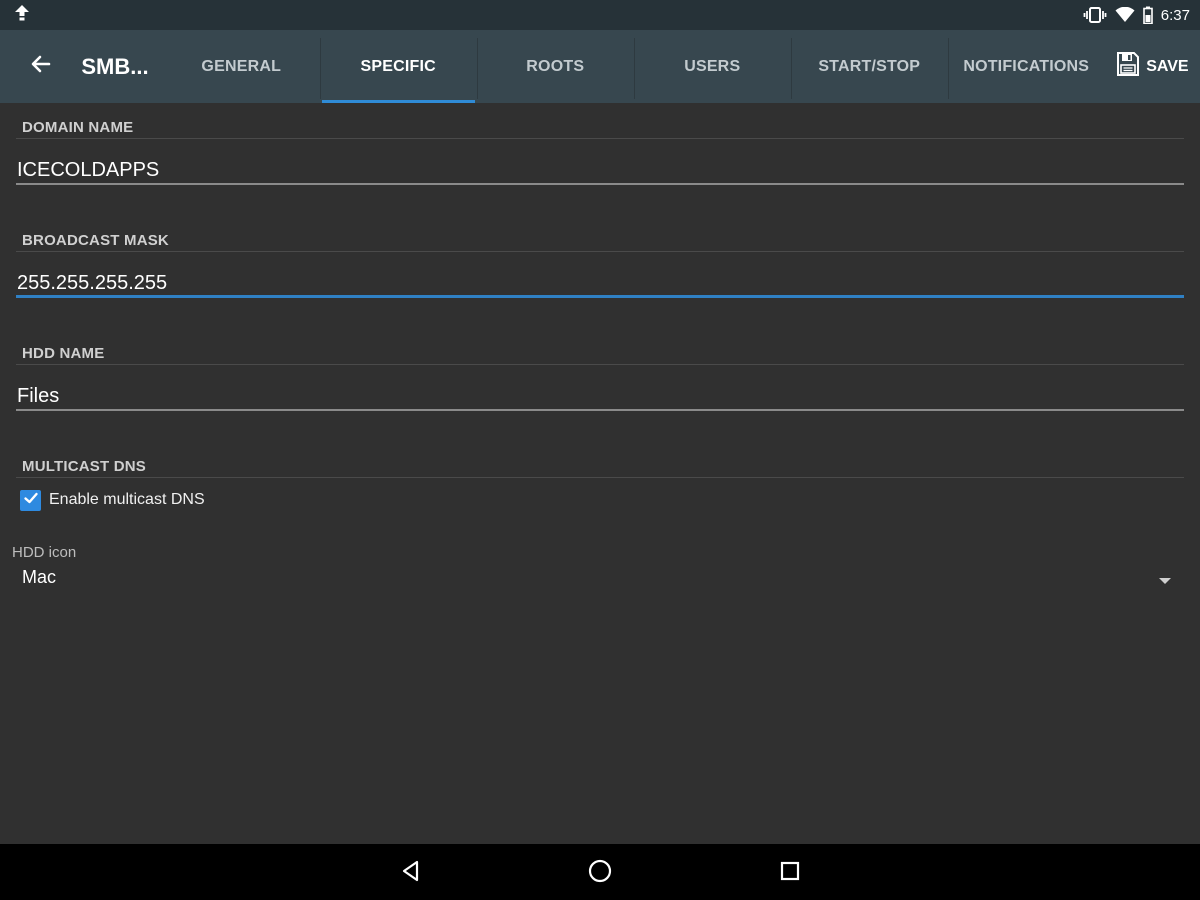  What do you see at coordinates (1165, 582) in the screenshot?
I see `dropdown-arrow-icon` at bounding box center [1165, 582].